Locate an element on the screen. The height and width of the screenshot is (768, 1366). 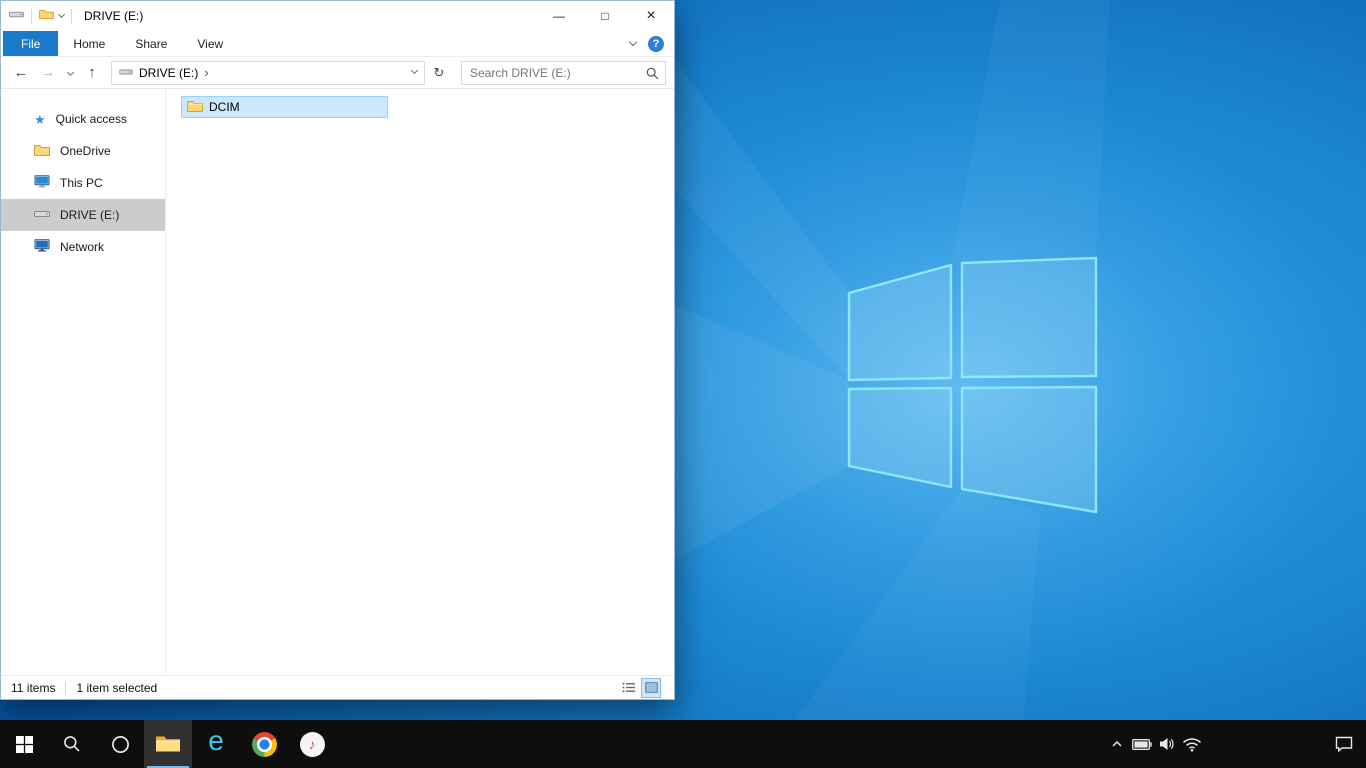
action-center-icon is located at coordinates (1344, 744).